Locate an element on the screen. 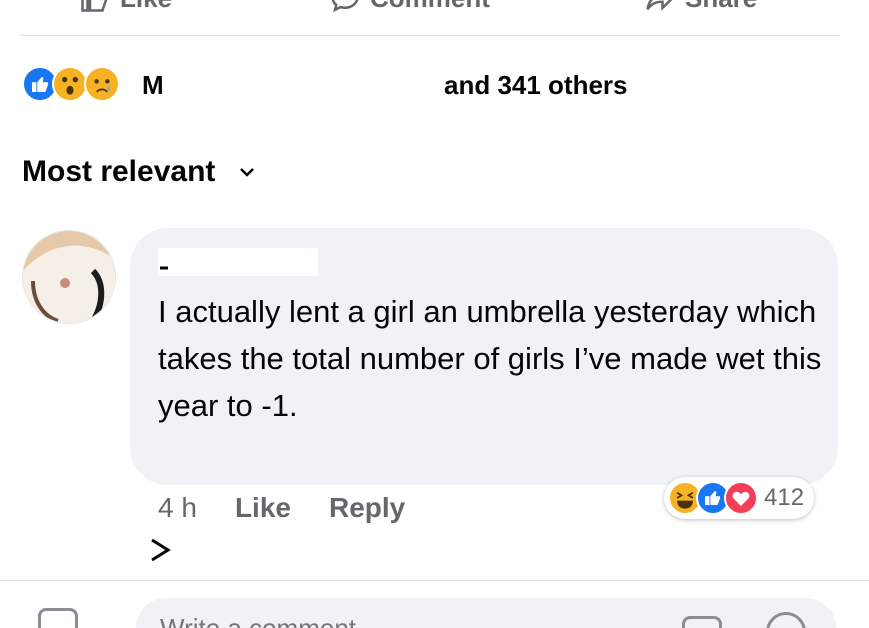 Image resolution: width=869 pixels, height=628 pixels. camera-icon is located at coordinates (58, 618).